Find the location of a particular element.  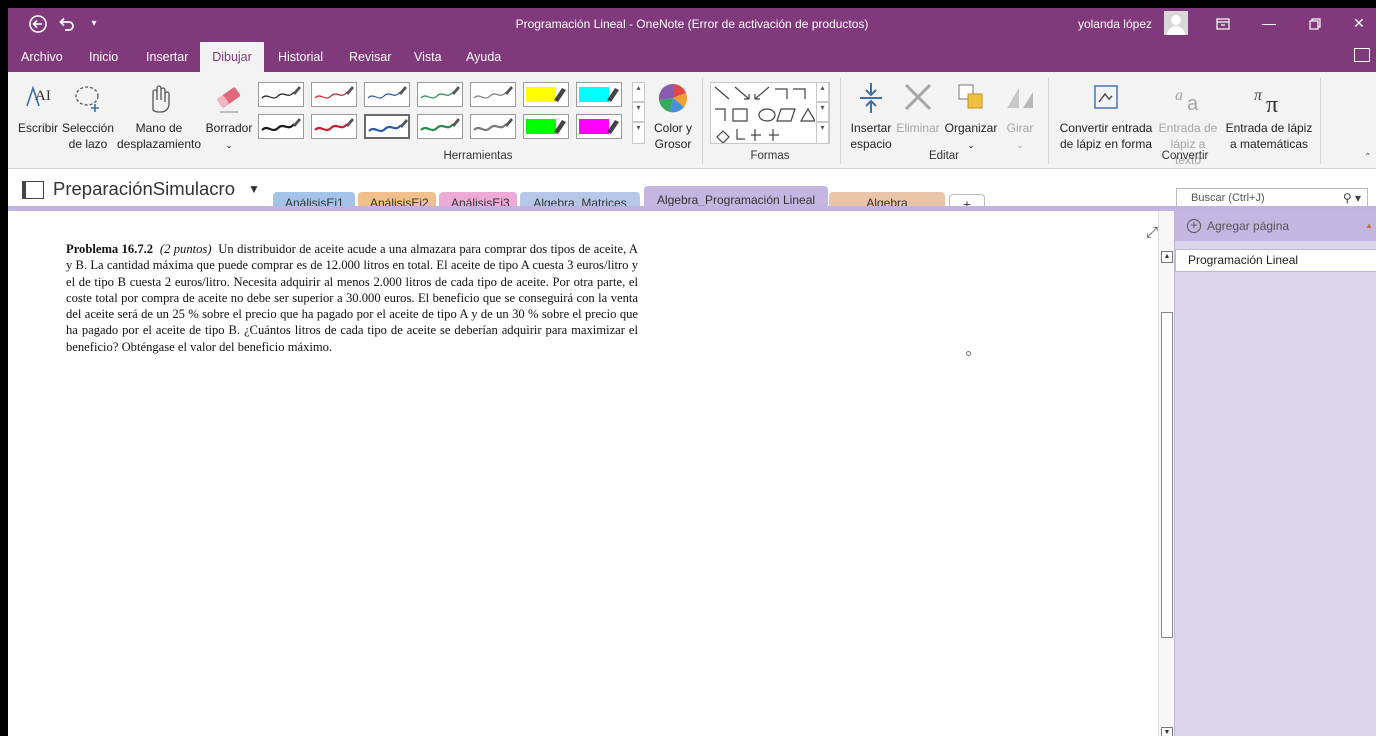

user-name: yolanda lópez is located at coordinates (1115, 24).